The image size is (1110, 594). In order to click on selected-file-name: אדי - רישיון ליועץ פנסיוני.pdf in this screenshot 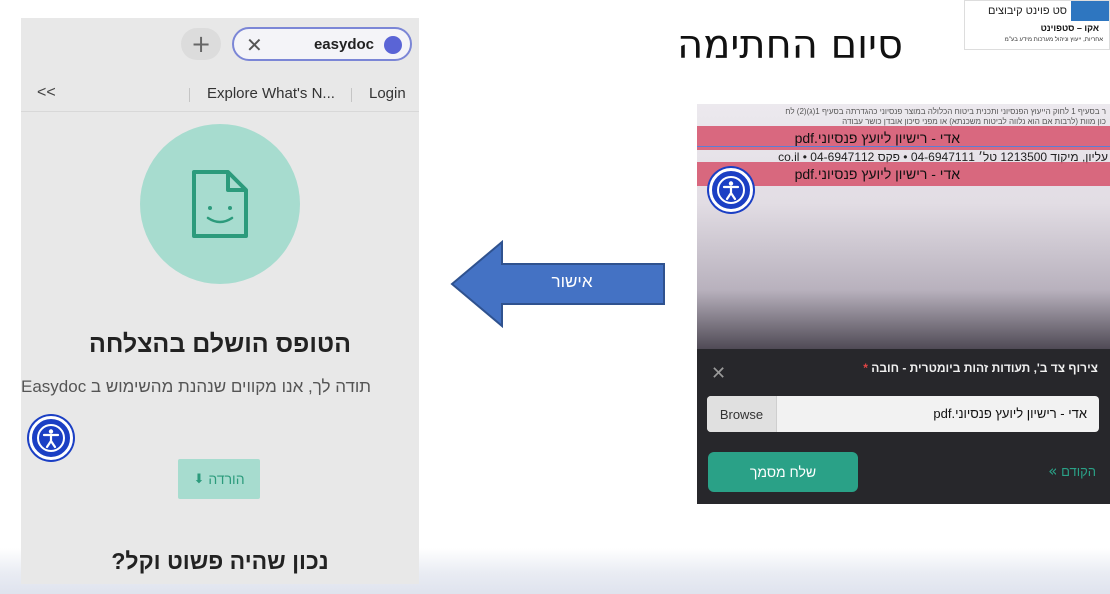, I will do `click(1010, 413)`.